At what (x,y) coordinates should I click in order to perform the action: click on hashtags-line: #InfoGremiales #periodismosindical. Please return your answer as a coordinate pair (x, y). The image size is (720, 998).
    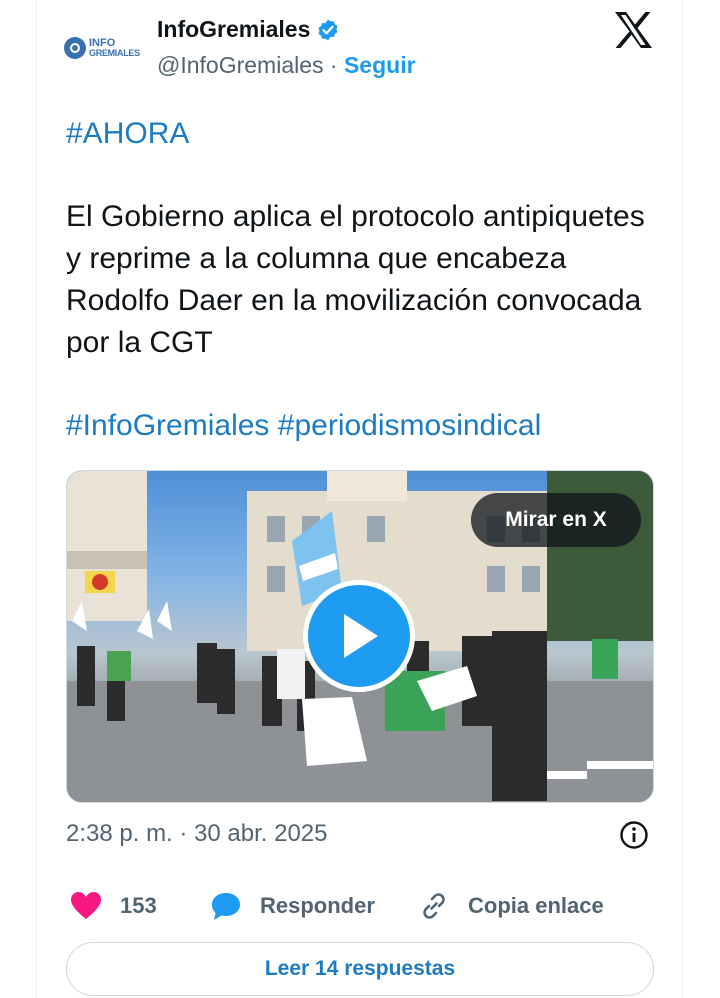
    Looking at the image, I should click on (356, 426).